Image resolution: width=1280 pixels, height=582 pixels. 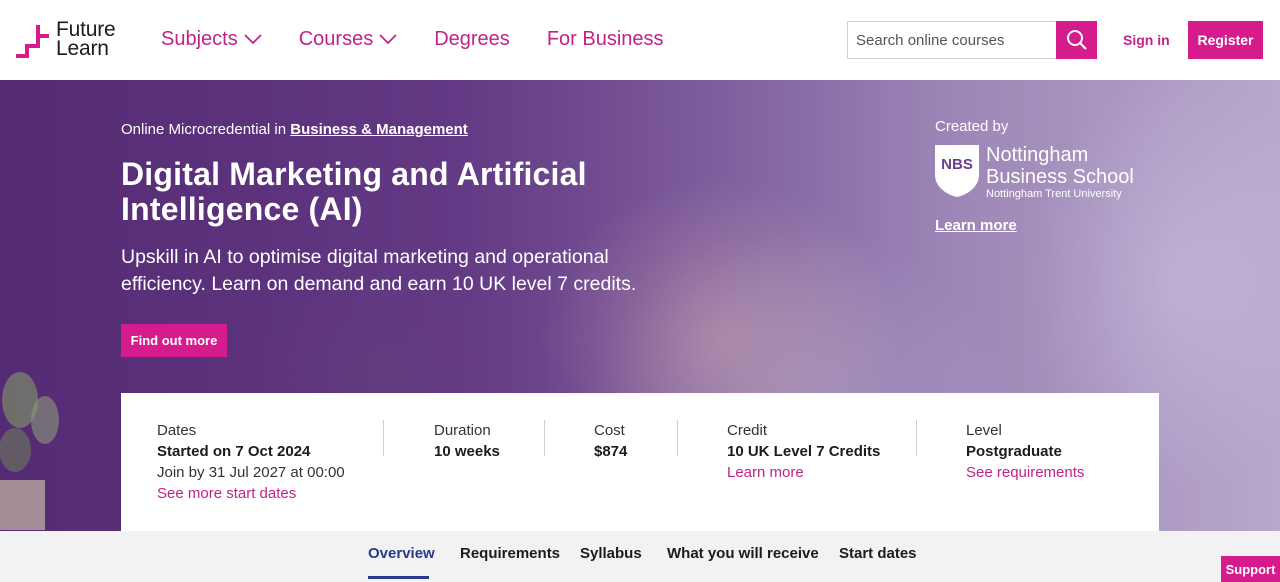 I want to click on logo-line2: Learn, so click(x=82, y=48).